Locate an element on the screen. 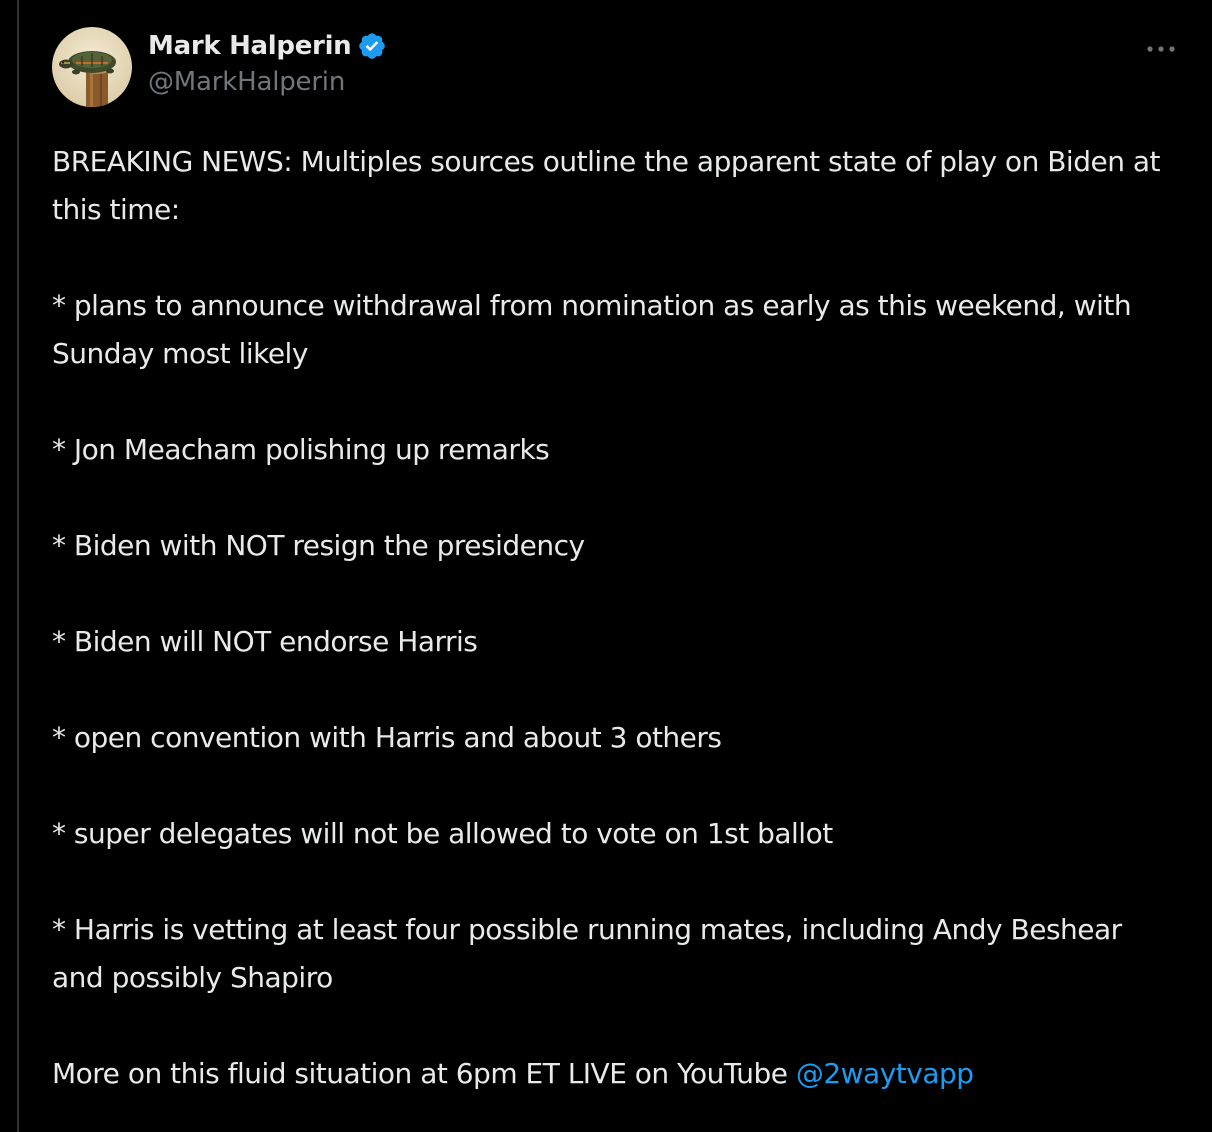 Image resolution: width=1212 pixels, height=1132 pixels. author-handle: @MarkHalperin is located at coordinates (267, 82).